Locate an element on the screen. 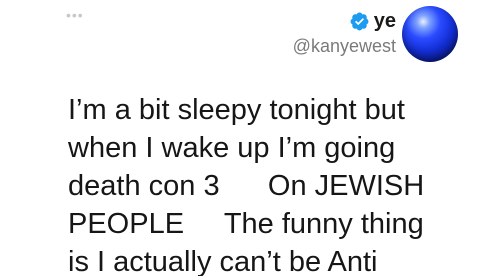 Image resolution: width=492 pixels, height=276 pixels. author-handle: @kanyewest is located at coordinates (344, 46).